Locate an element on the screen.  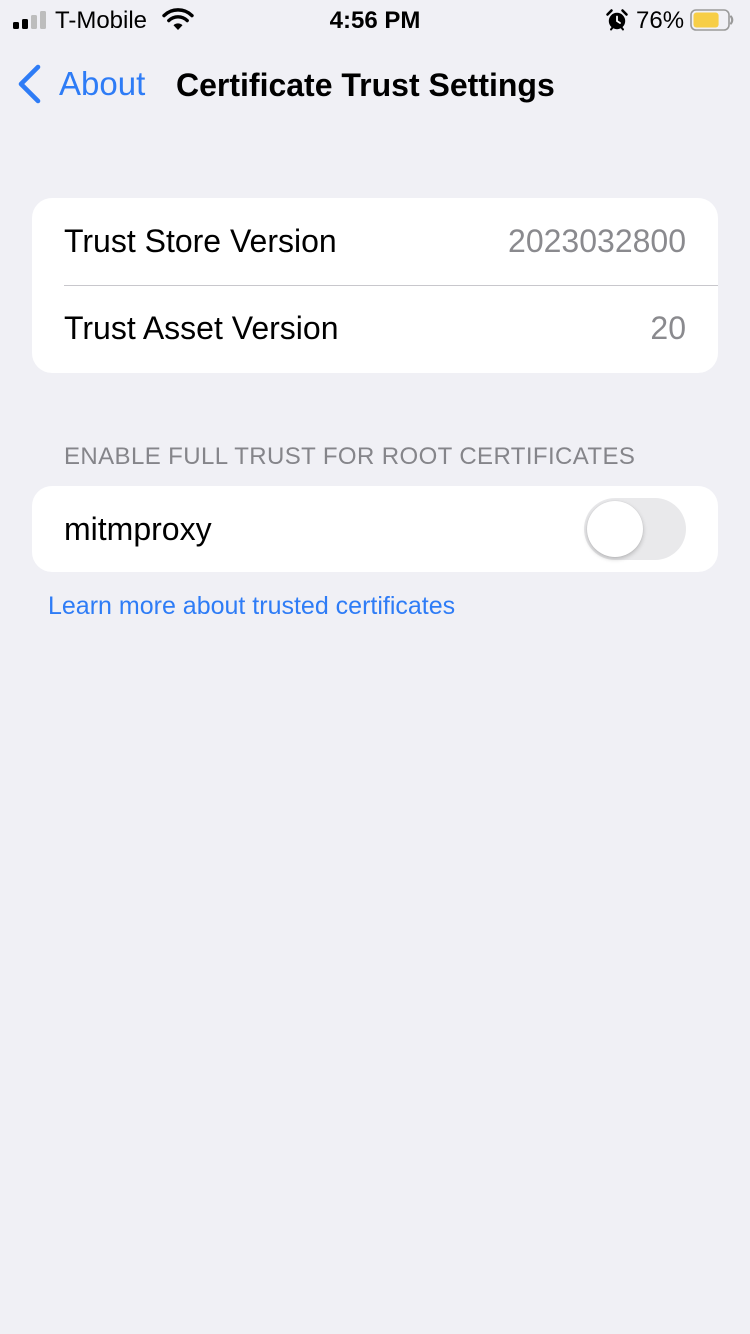
trust-store-version-label: Trust Store Version is located at coordinates (200, 241).